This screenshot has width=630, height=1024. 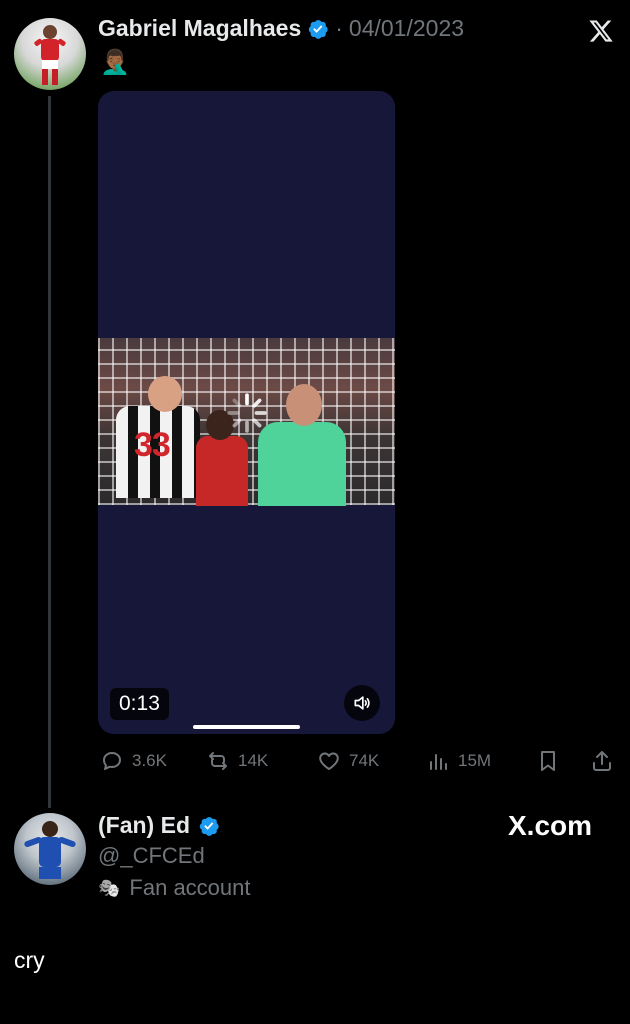 I want to click on reply-author-handle: @_CFCEd, so click(x=151, y=856).